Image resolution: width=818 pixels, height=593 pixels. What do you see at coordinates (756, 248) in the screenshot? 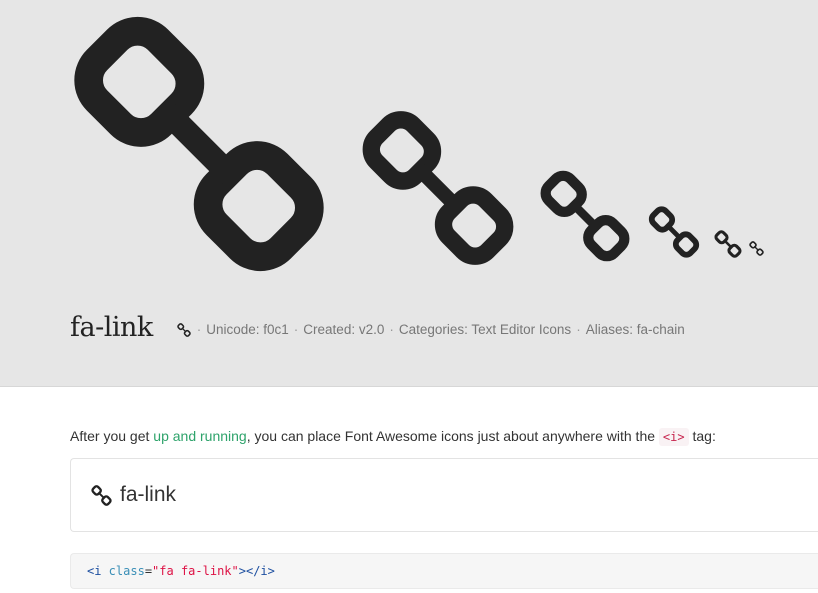
I see `link-icon-micro` at bounding box center [756, 248].